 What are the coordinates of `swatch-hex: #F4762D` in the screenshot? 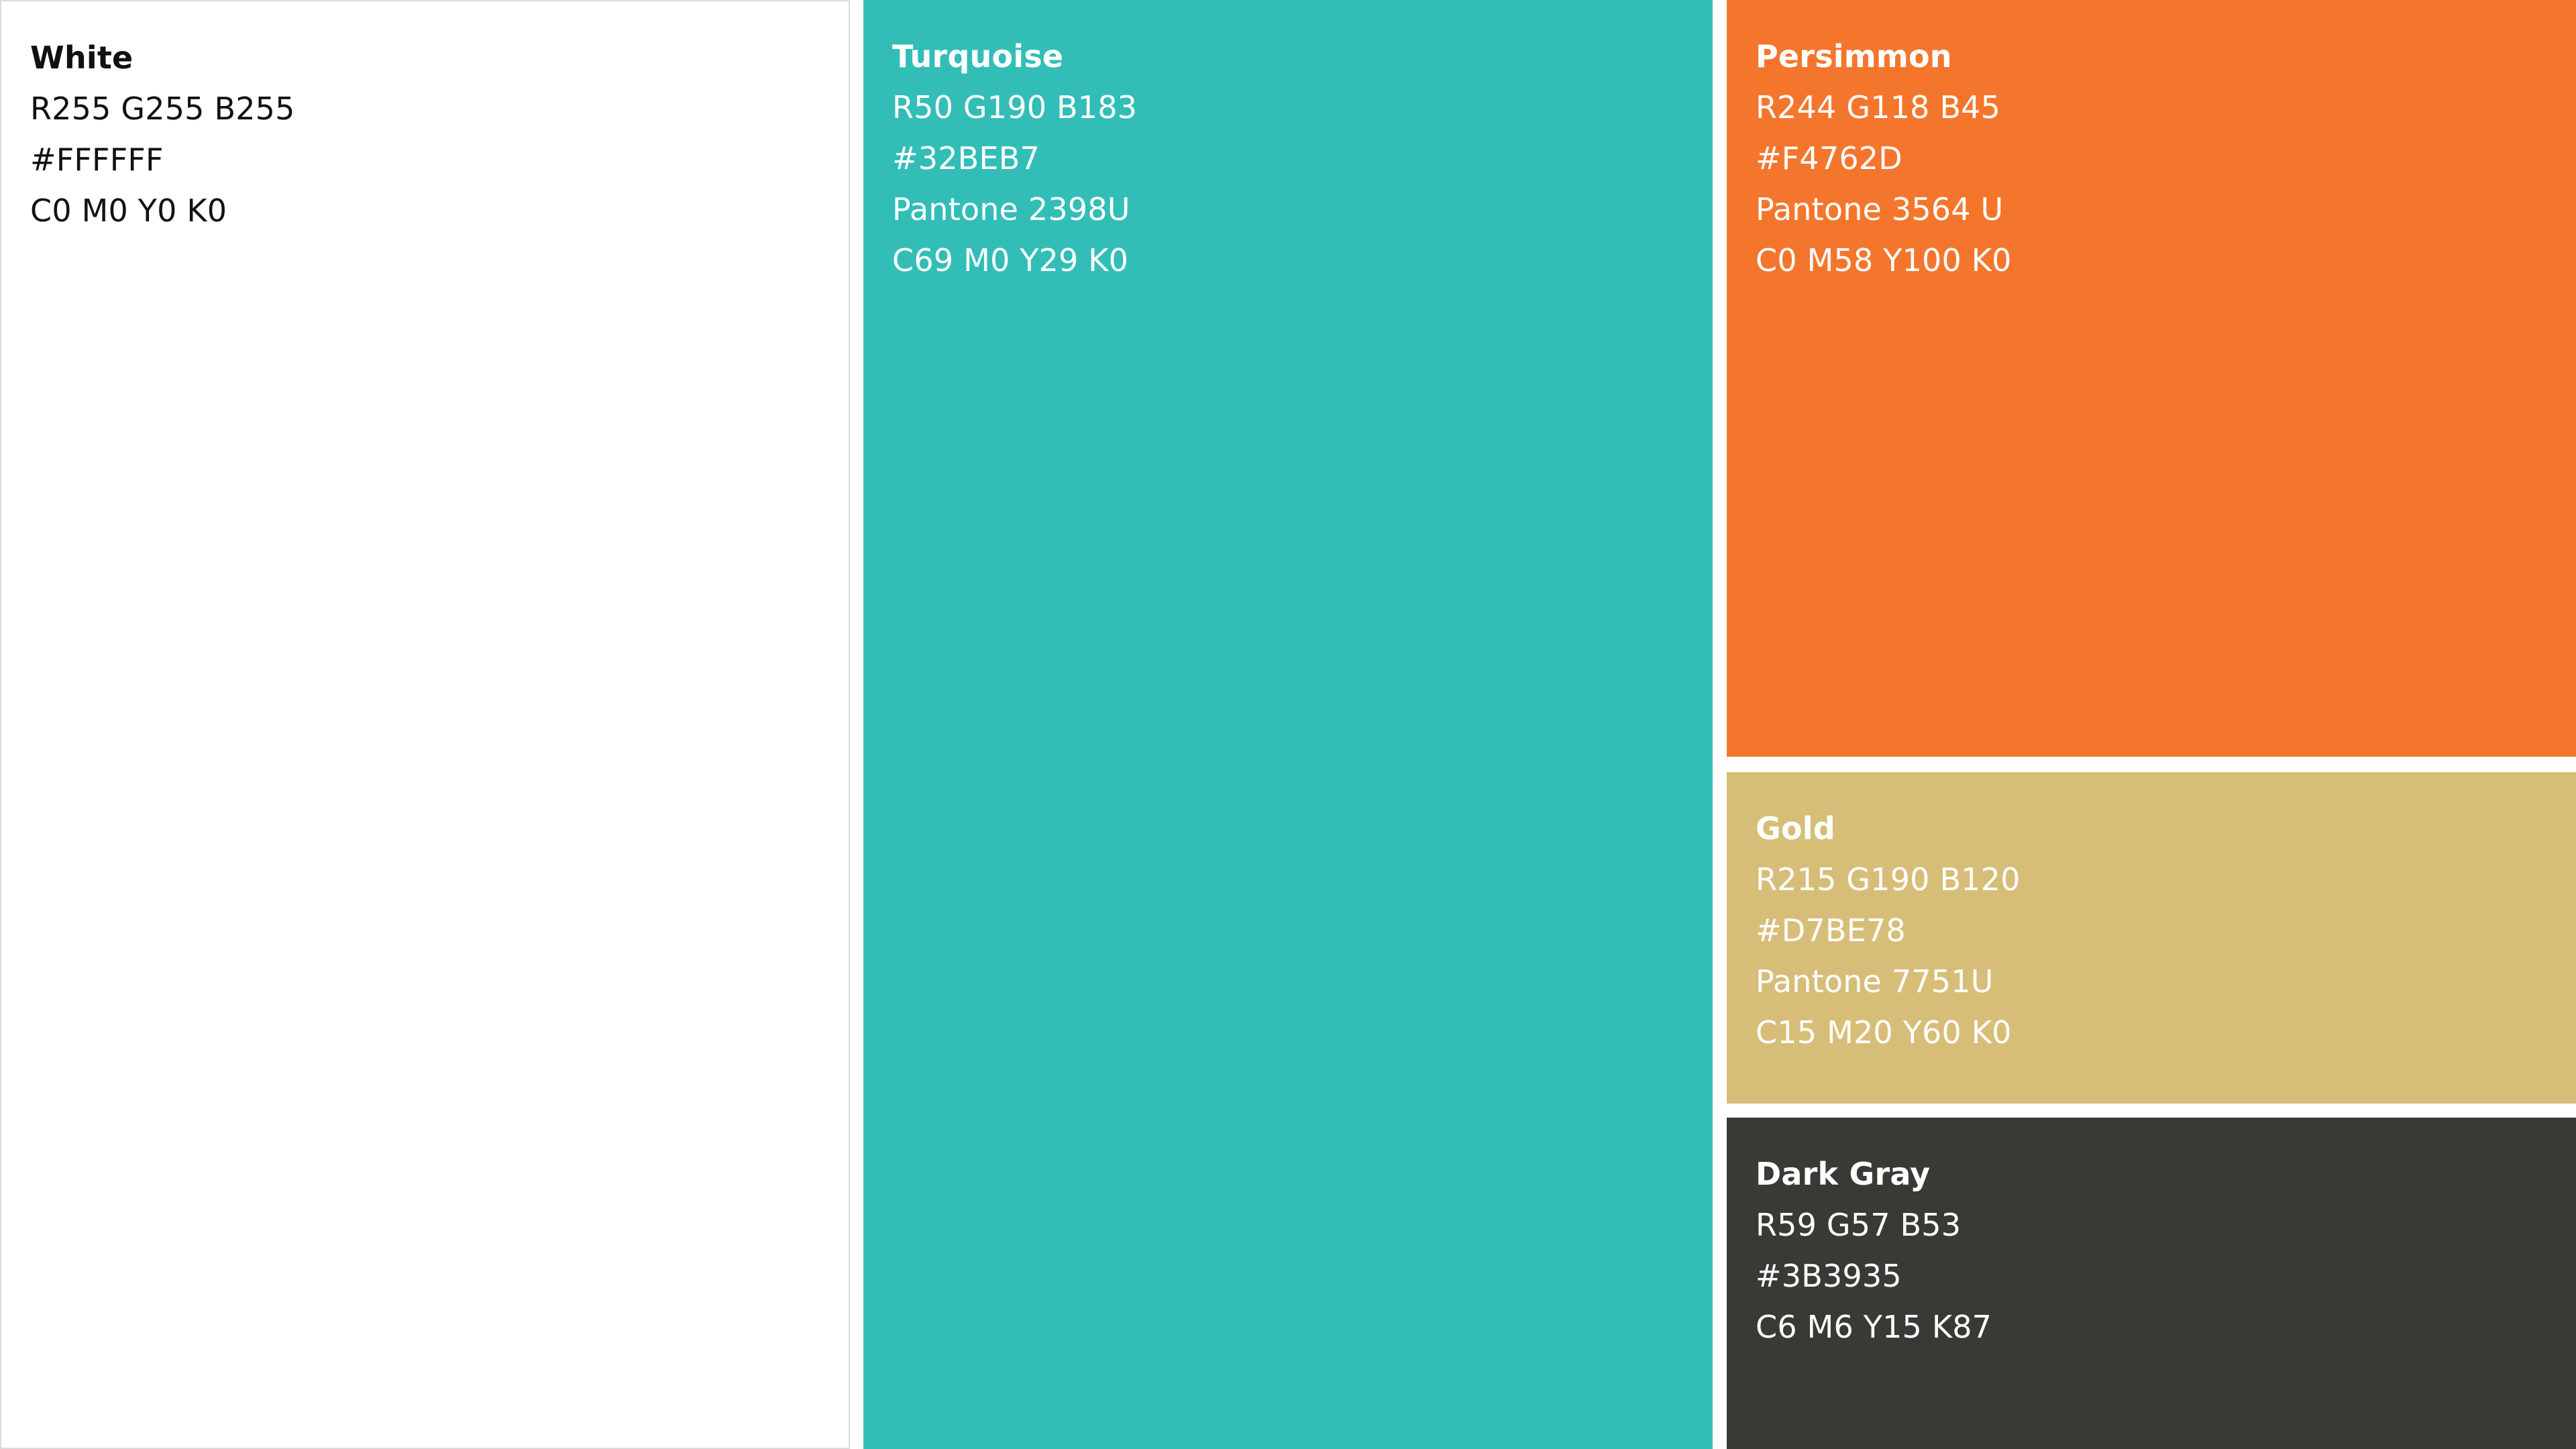 It's located at (1829, 158).